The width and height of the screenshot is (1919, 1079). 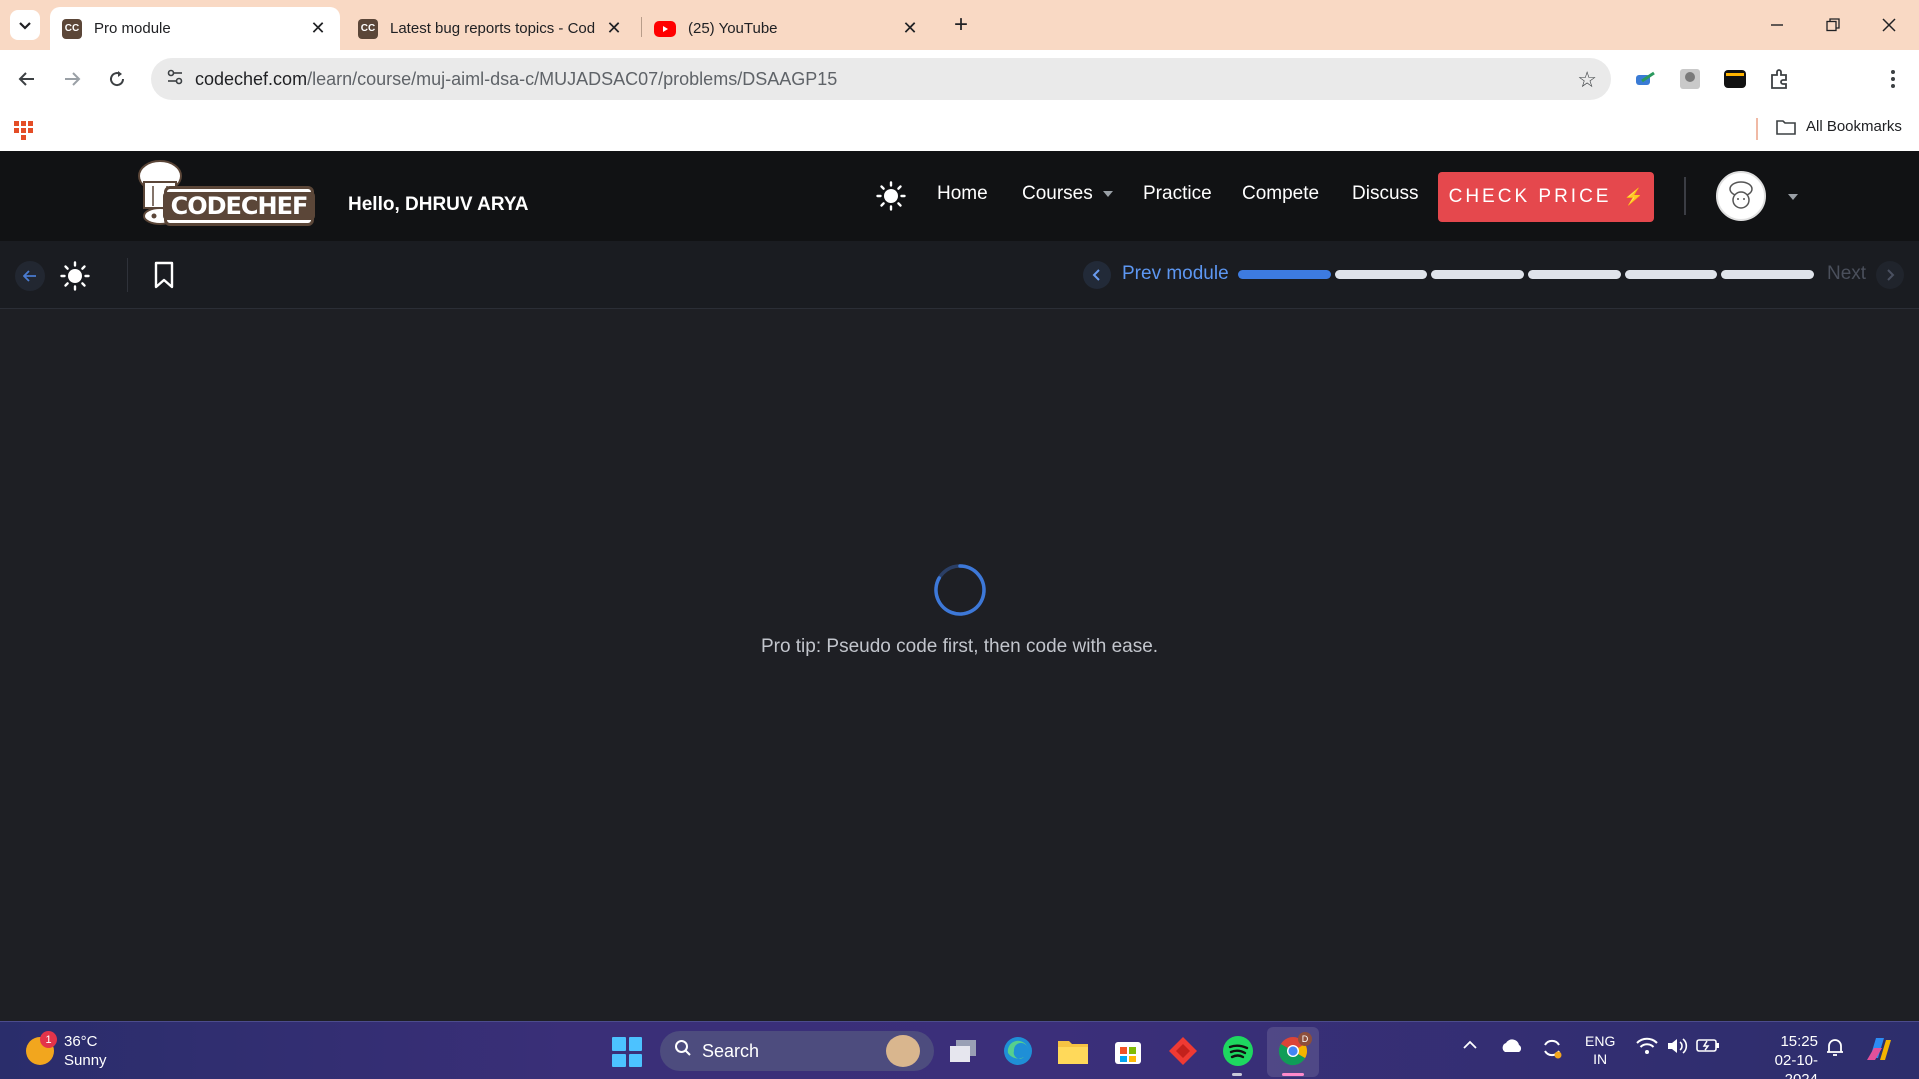 I want to click on windows-start-icon, so click(x=627, y=1052).